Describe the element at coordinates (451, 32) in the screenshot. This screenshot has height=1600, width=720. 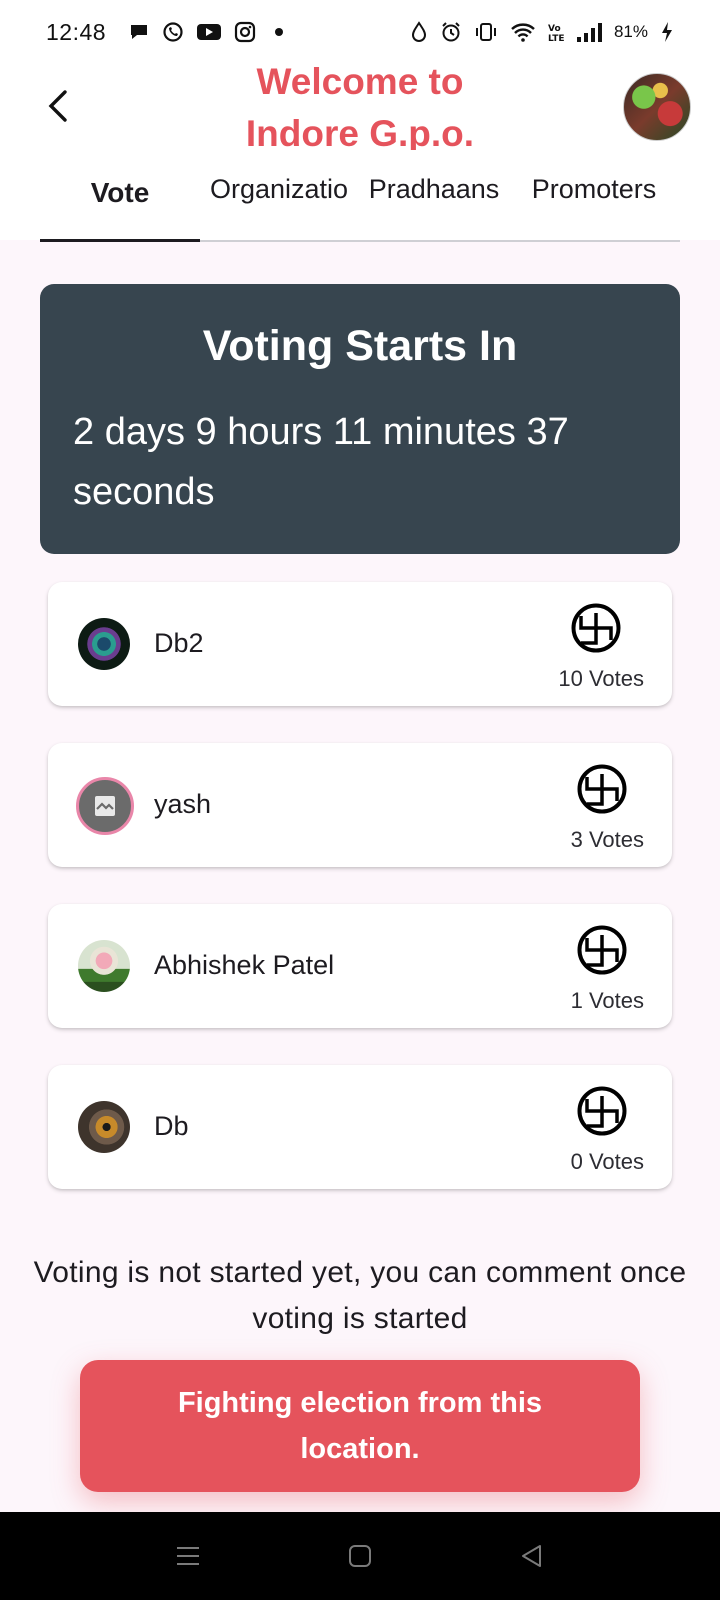
I see `alarm-icon` at that location.